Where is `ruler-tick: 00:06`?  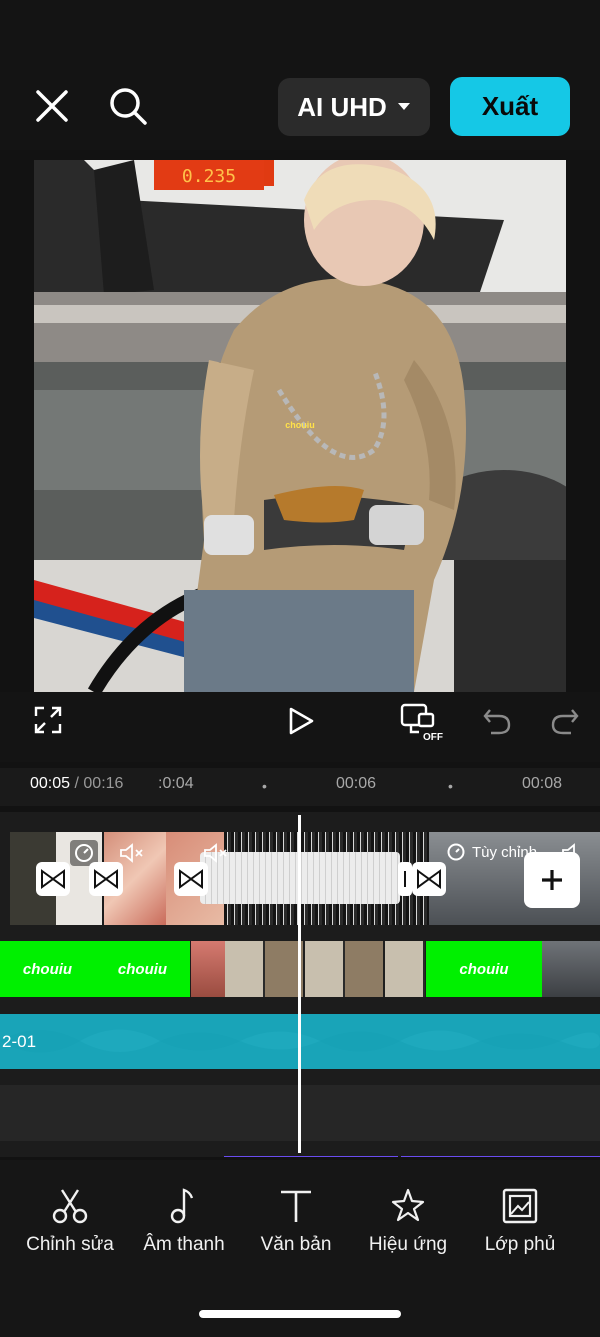 ruler-tick: 00:06 is located at coordinates (356, 783).